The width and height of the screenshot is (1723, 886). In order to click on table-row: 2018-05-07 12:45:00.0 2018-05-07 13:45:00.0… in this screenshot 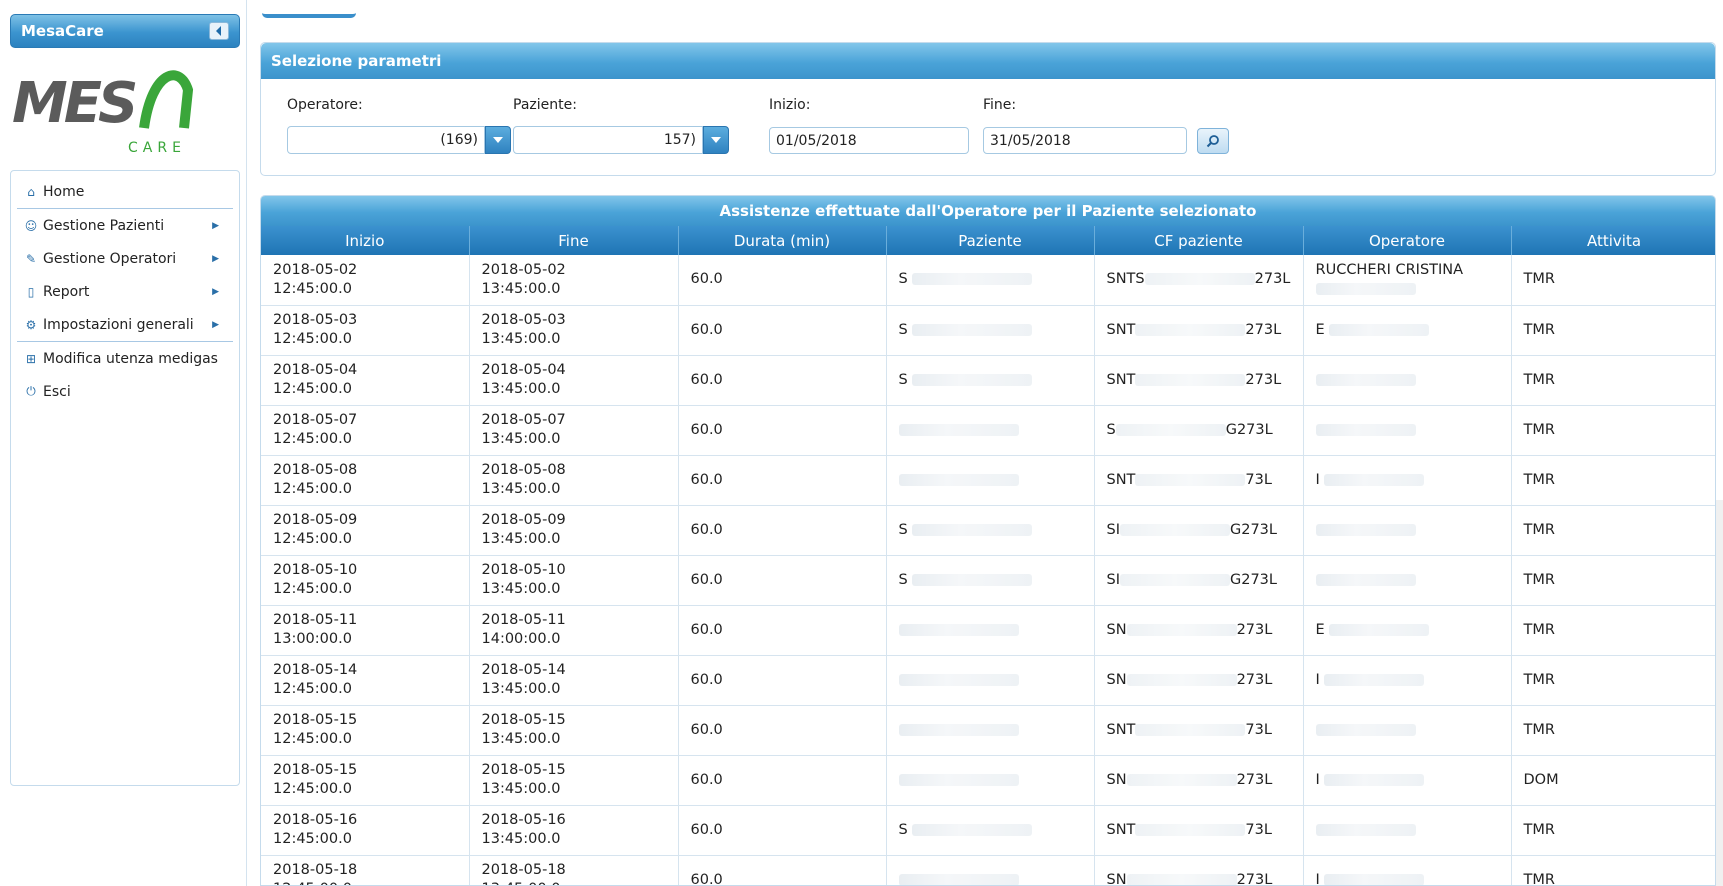, I will do `click(988, 430)`.